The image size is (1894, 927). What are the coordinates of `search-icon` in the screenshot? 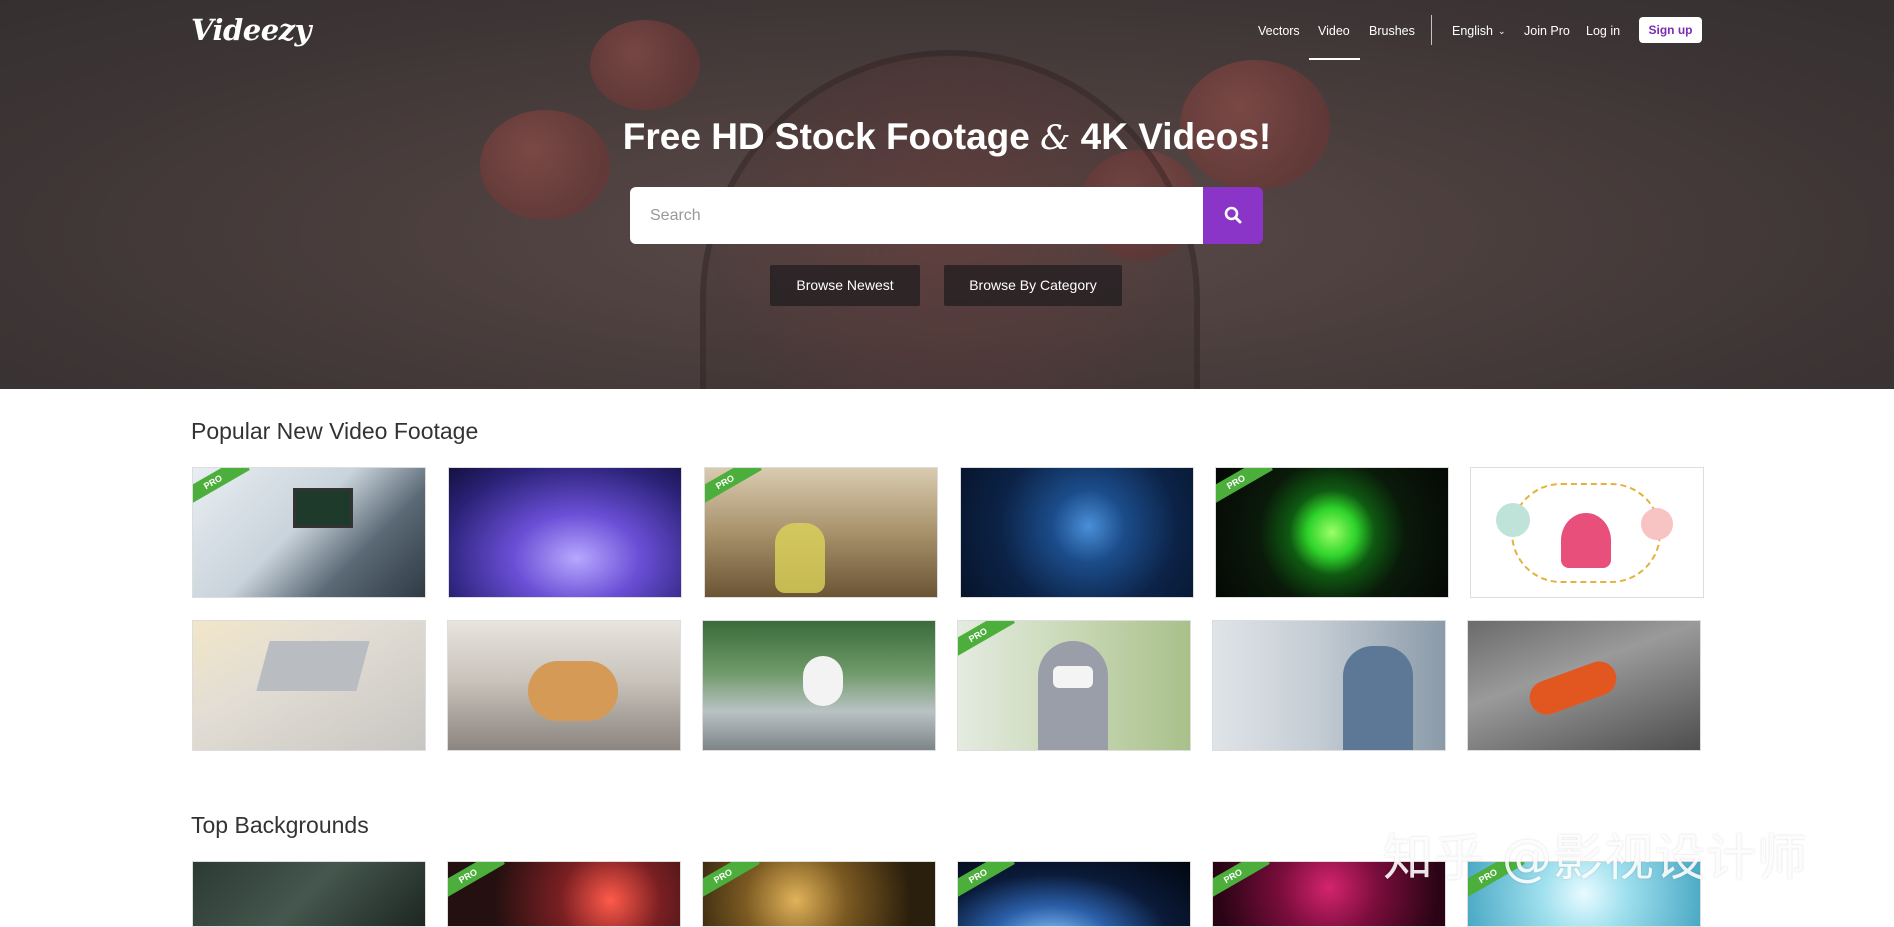 It's located at (1233, 215).